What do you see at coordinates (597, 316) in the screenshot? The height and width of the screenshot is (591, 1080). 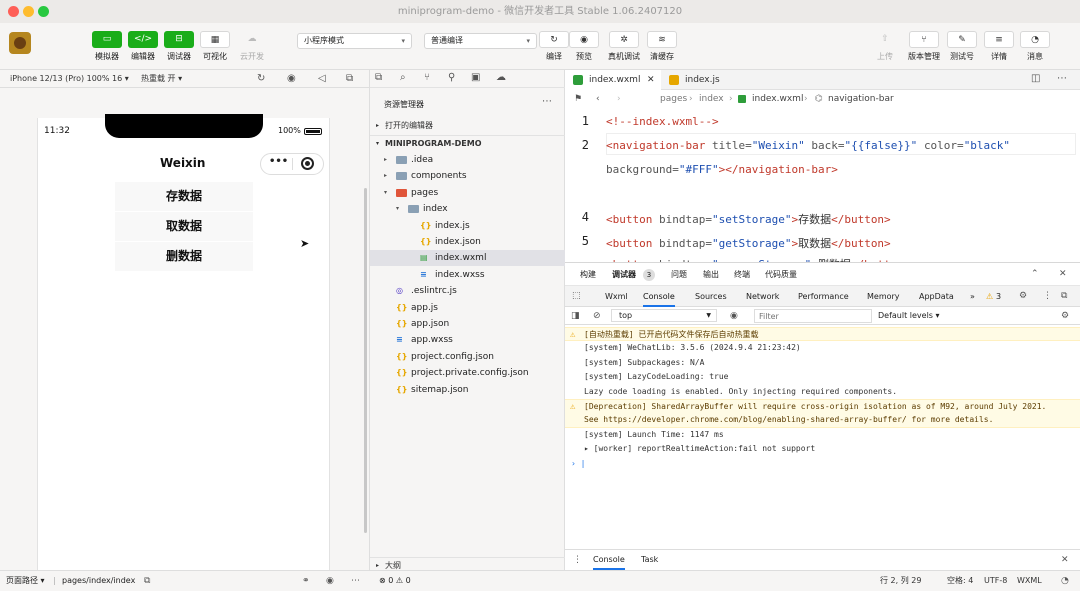 I see `clear-console-icon: ⊘` at bounding box center [597, 316].